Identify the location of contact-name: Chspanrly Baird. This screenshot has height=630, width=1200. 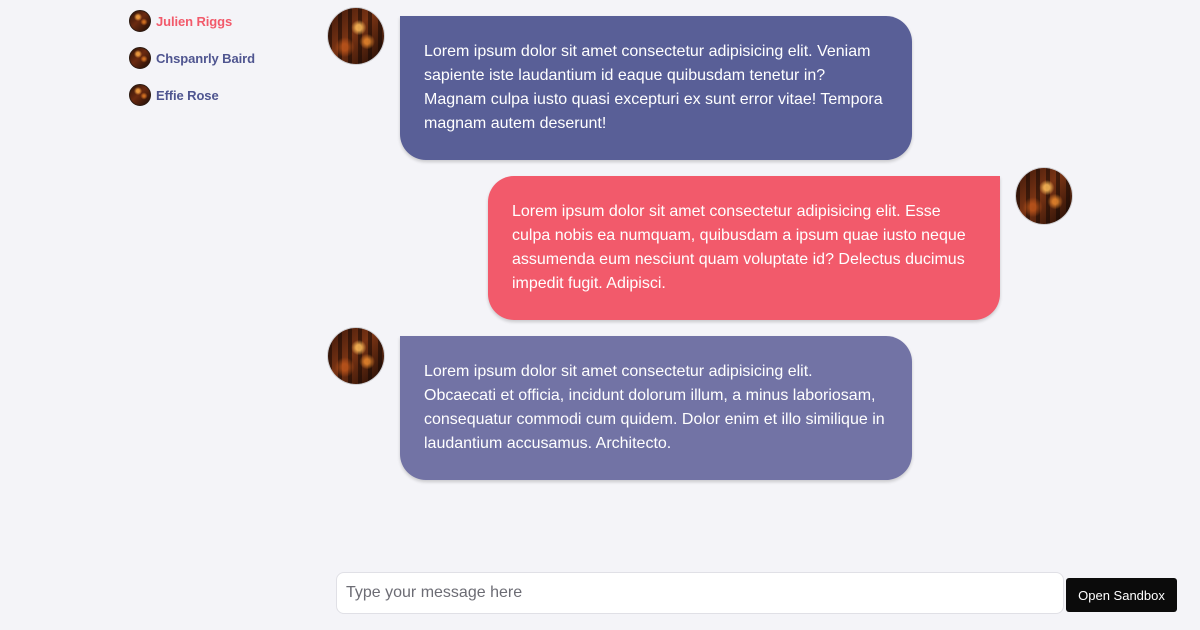
(205, 58).